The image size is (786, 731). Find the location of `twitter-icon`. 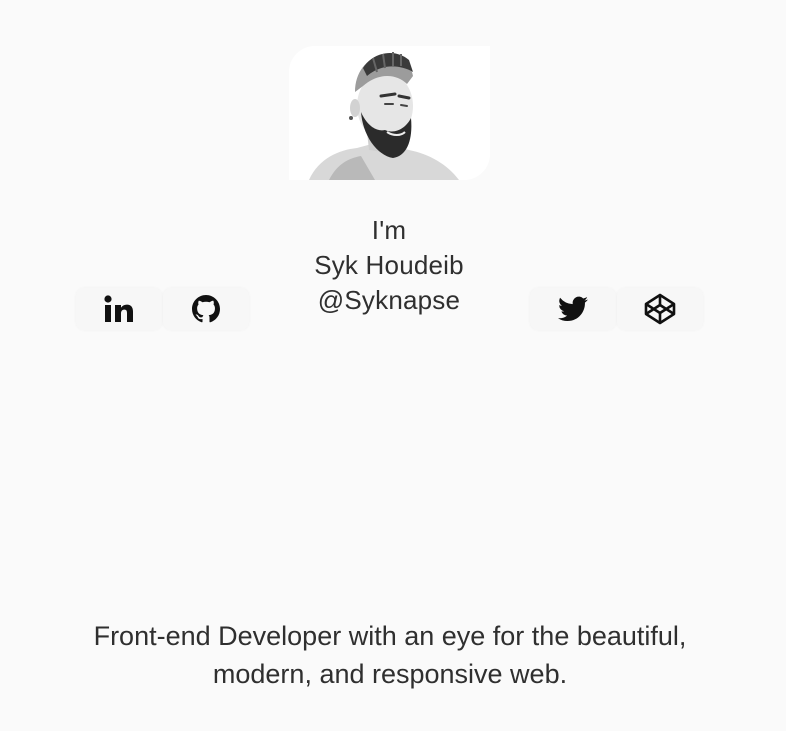

twitter-icon is located at coordinates (573, 308).